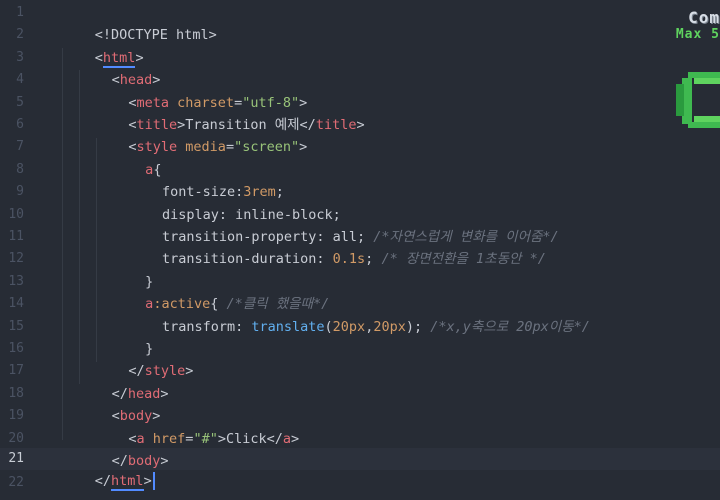  What do you see at coordinates (373, 259) in the screenshot?
I see `semicolon-token: ;` at bounding box center [373, 259].